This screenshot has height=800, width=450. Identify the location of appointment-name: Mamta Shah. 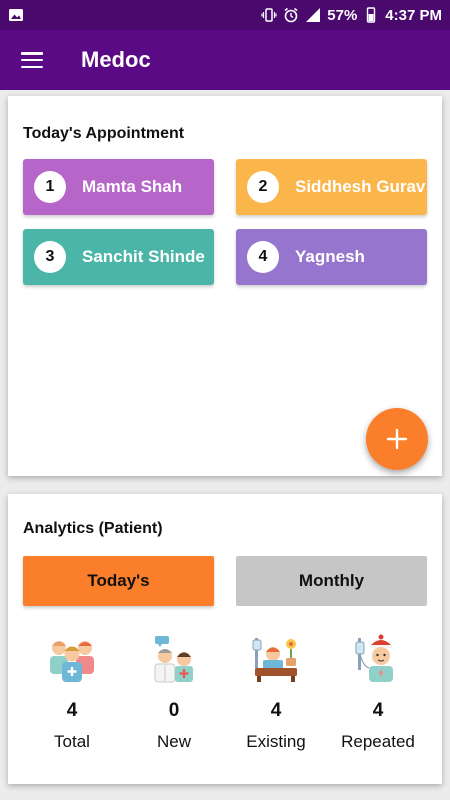
(132, 186).